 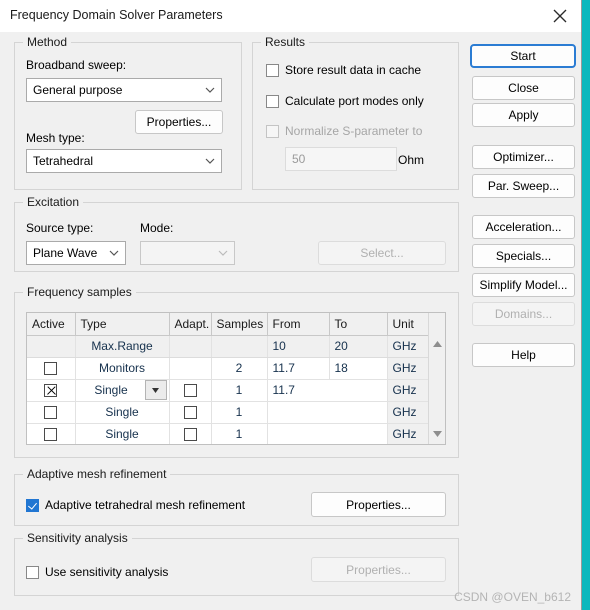 I want to click on calculate-port-modes-checkbox: Calculate port modes only, so click(x=345, y=101).